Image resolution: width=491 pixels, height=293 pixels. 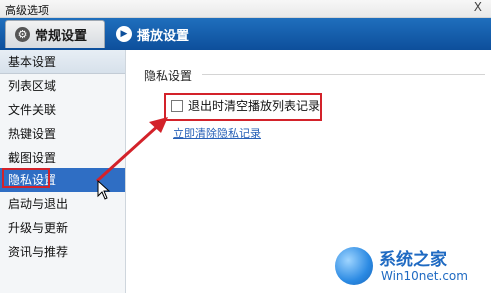 What do you see at coordinates (163, 36) in the screenshot?
I see `tab-label: 播放设置` at bounding box center [163, 36].